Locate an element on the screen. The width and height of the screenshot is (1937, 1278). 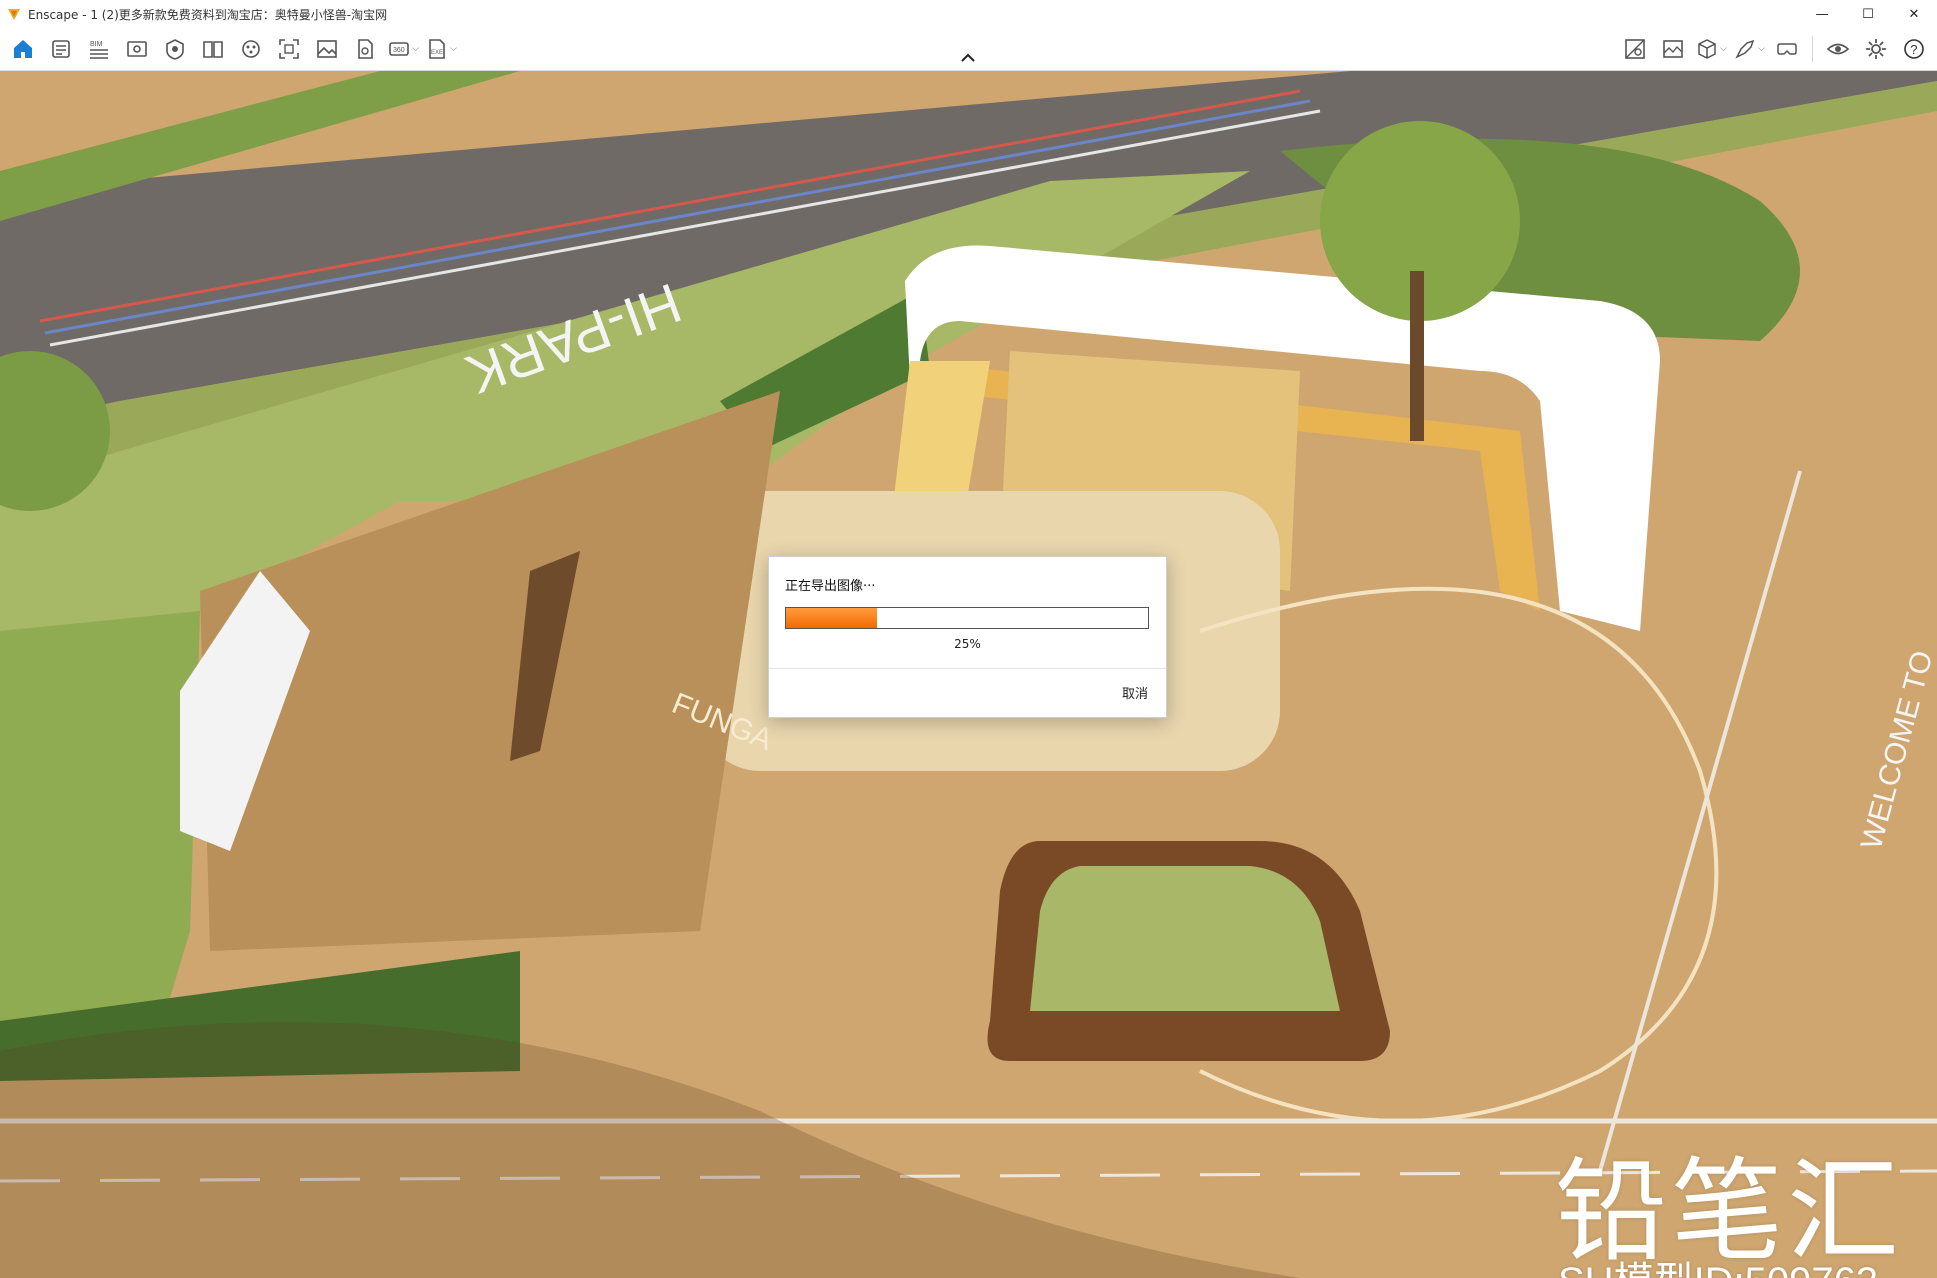
vr-headset-icon is located at coordinates (1787, 49).